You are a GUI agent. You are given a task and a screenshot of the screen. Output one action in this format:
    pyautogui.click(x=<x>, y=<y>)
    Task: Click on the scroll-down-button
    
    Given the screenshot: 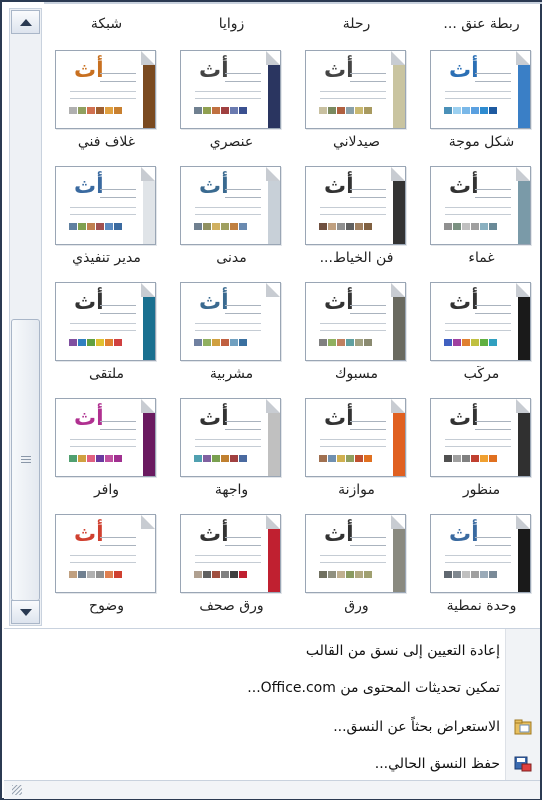 What is the action you would take?
    pyautogui.click(x=25, y=612)
    